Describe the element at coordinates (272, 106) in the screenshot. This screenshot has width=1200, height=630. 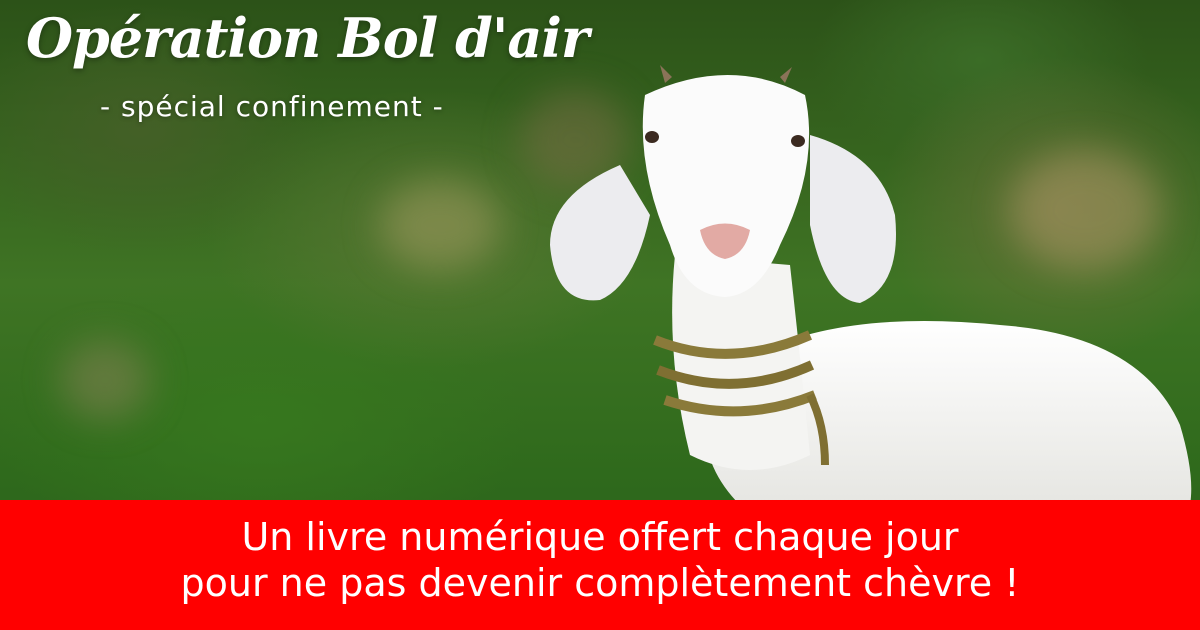
I see `page-subtitle: - spécial confinement -` at that location.